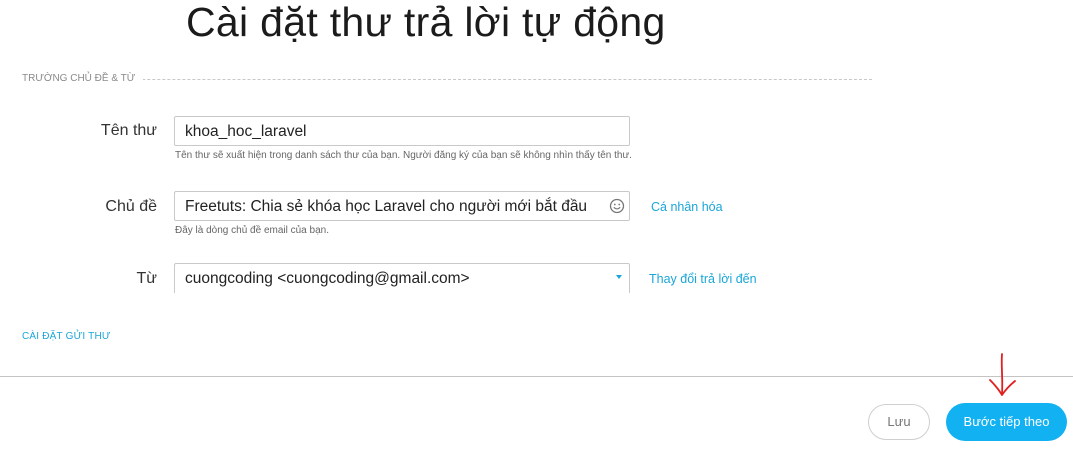 This screenshot has height=455, width=1073. What do you see at coordinates (687, 207) in the screenshot?
I see `personalize-link: Cá nhân hóa` at bounding box center [687, 207].